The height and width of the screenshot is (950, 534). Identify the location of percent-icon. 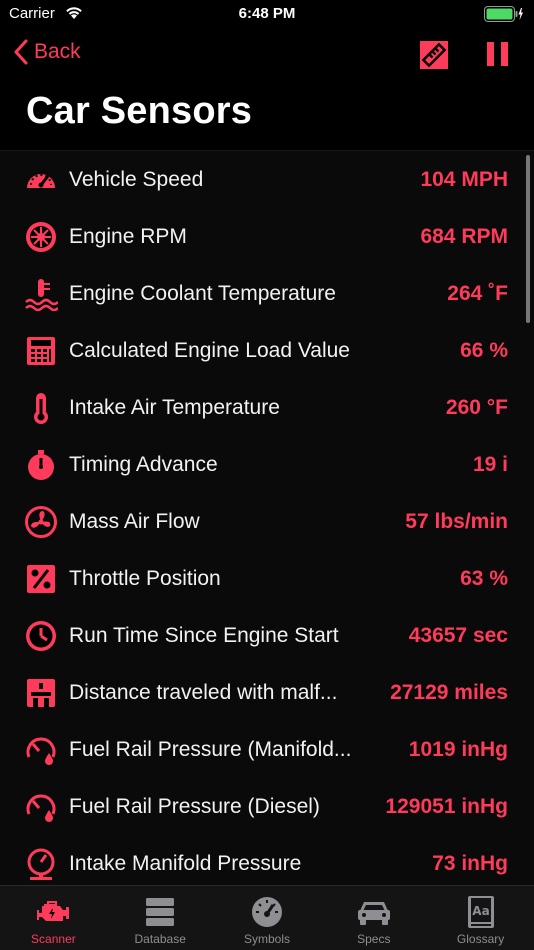
(41, 579).